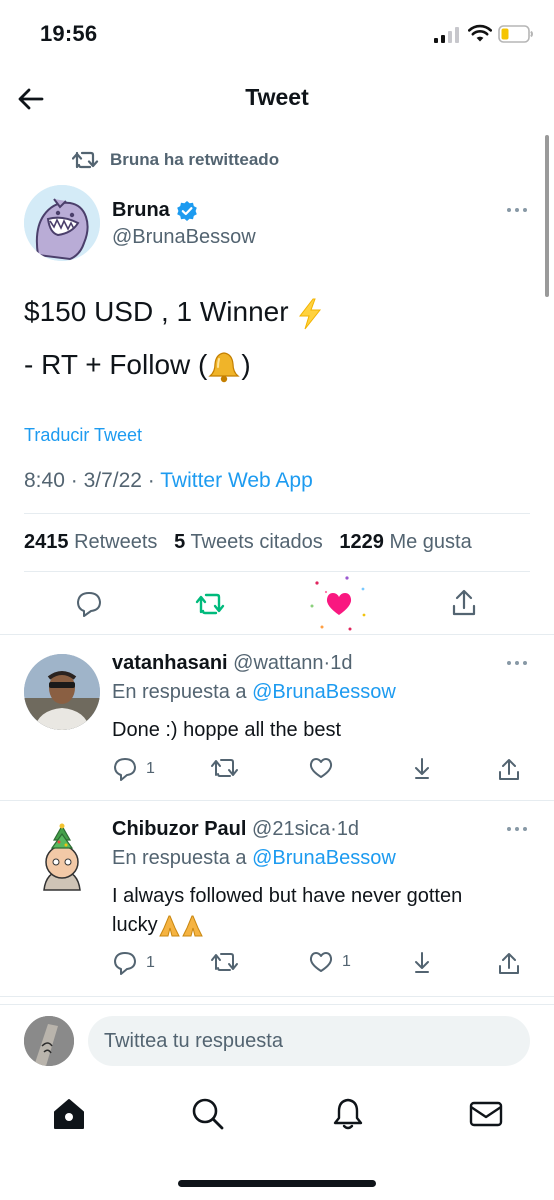  I want to click on notifications-icon, so click(348, 1114).